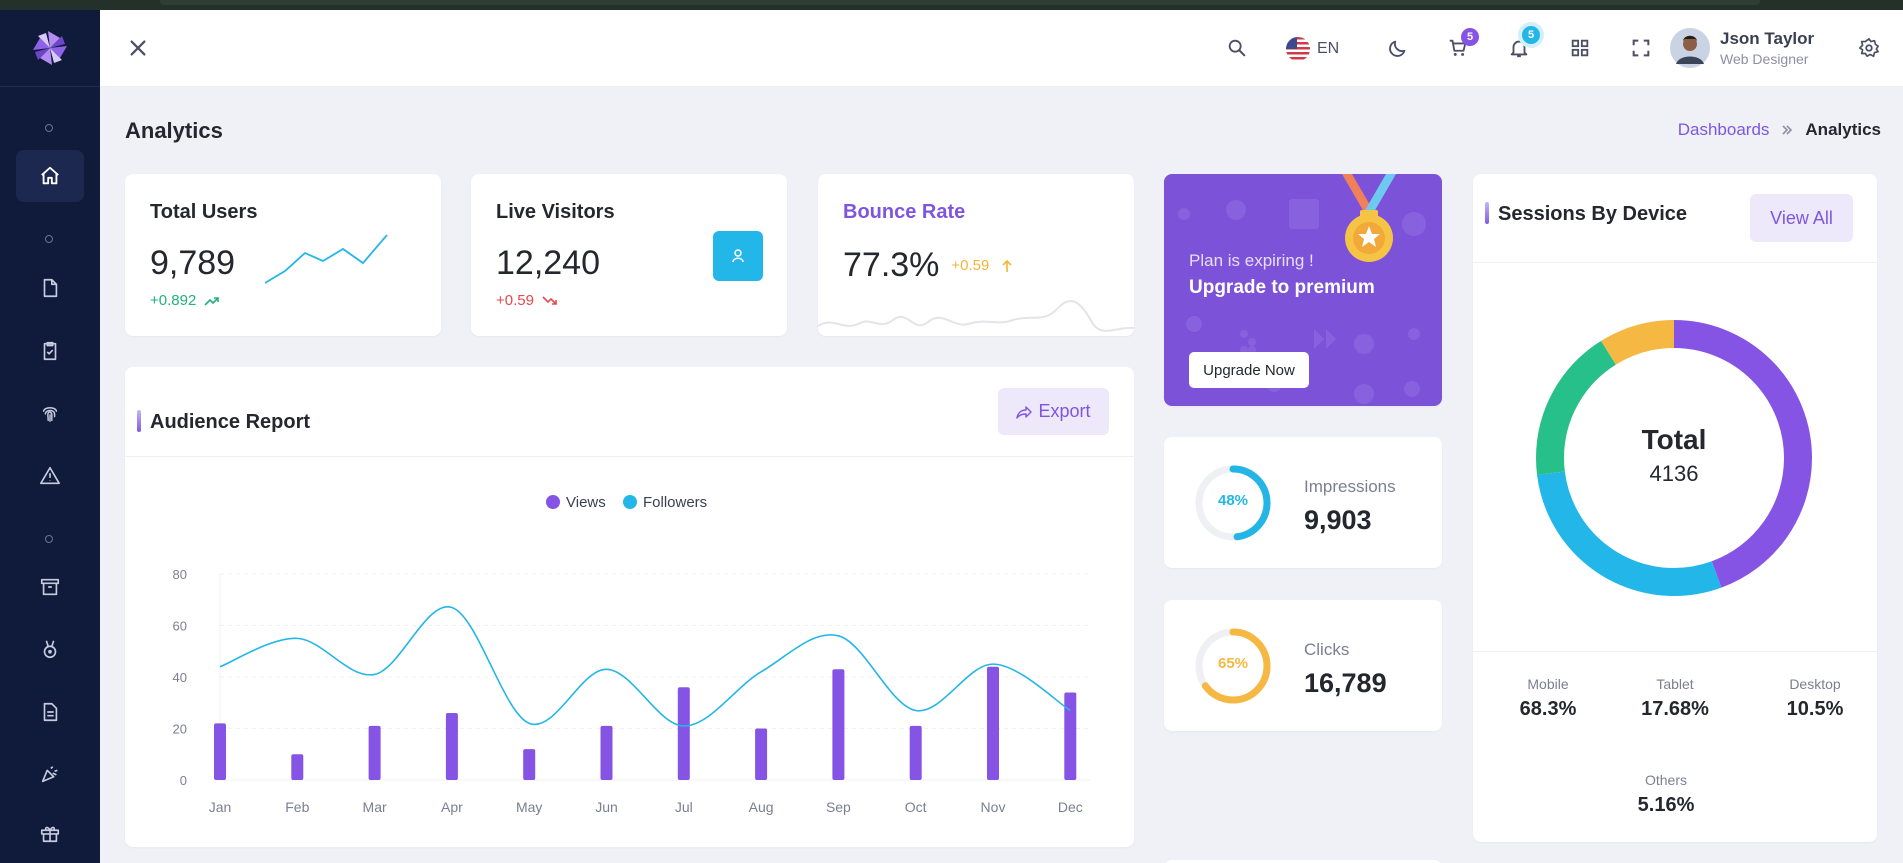 This screenshot has height=863, width=1903. I want to click on live-visitors-card: Live Visitors 12,240 +0.59, so click(629, 255).